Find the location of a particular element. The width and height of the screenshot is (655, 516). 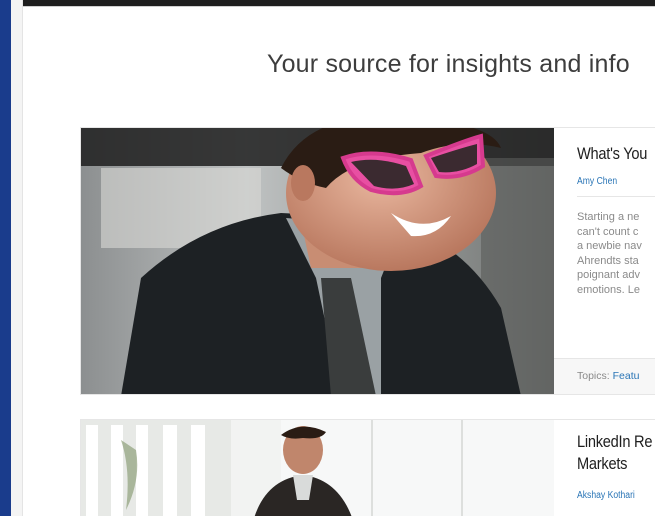

article-title: LinkedIn Re Markets is located at coordinates (616, 453).